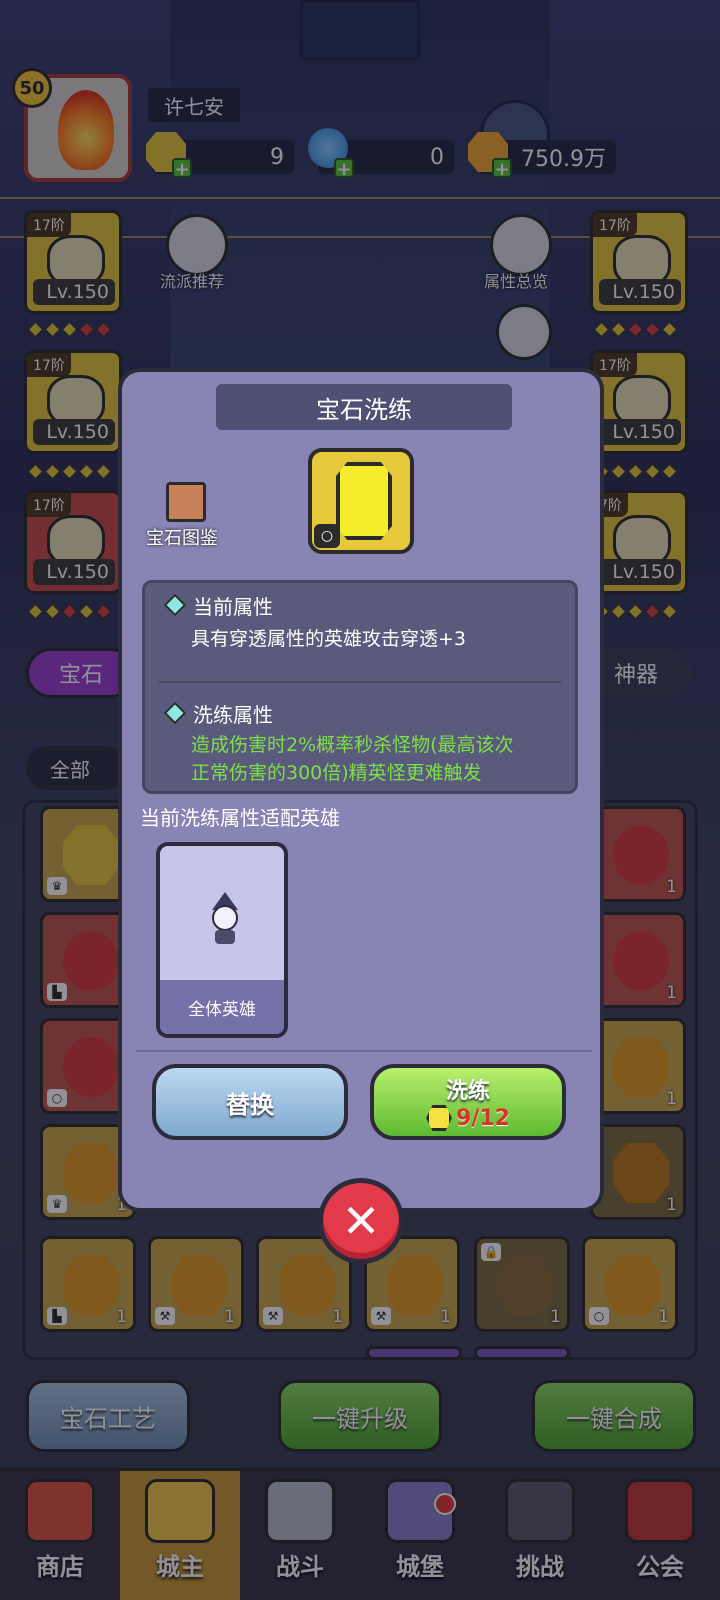  What do you see at coordinates (186, 502) in the screenshot?
I see `book-icon` at bounding box center [186, 502].